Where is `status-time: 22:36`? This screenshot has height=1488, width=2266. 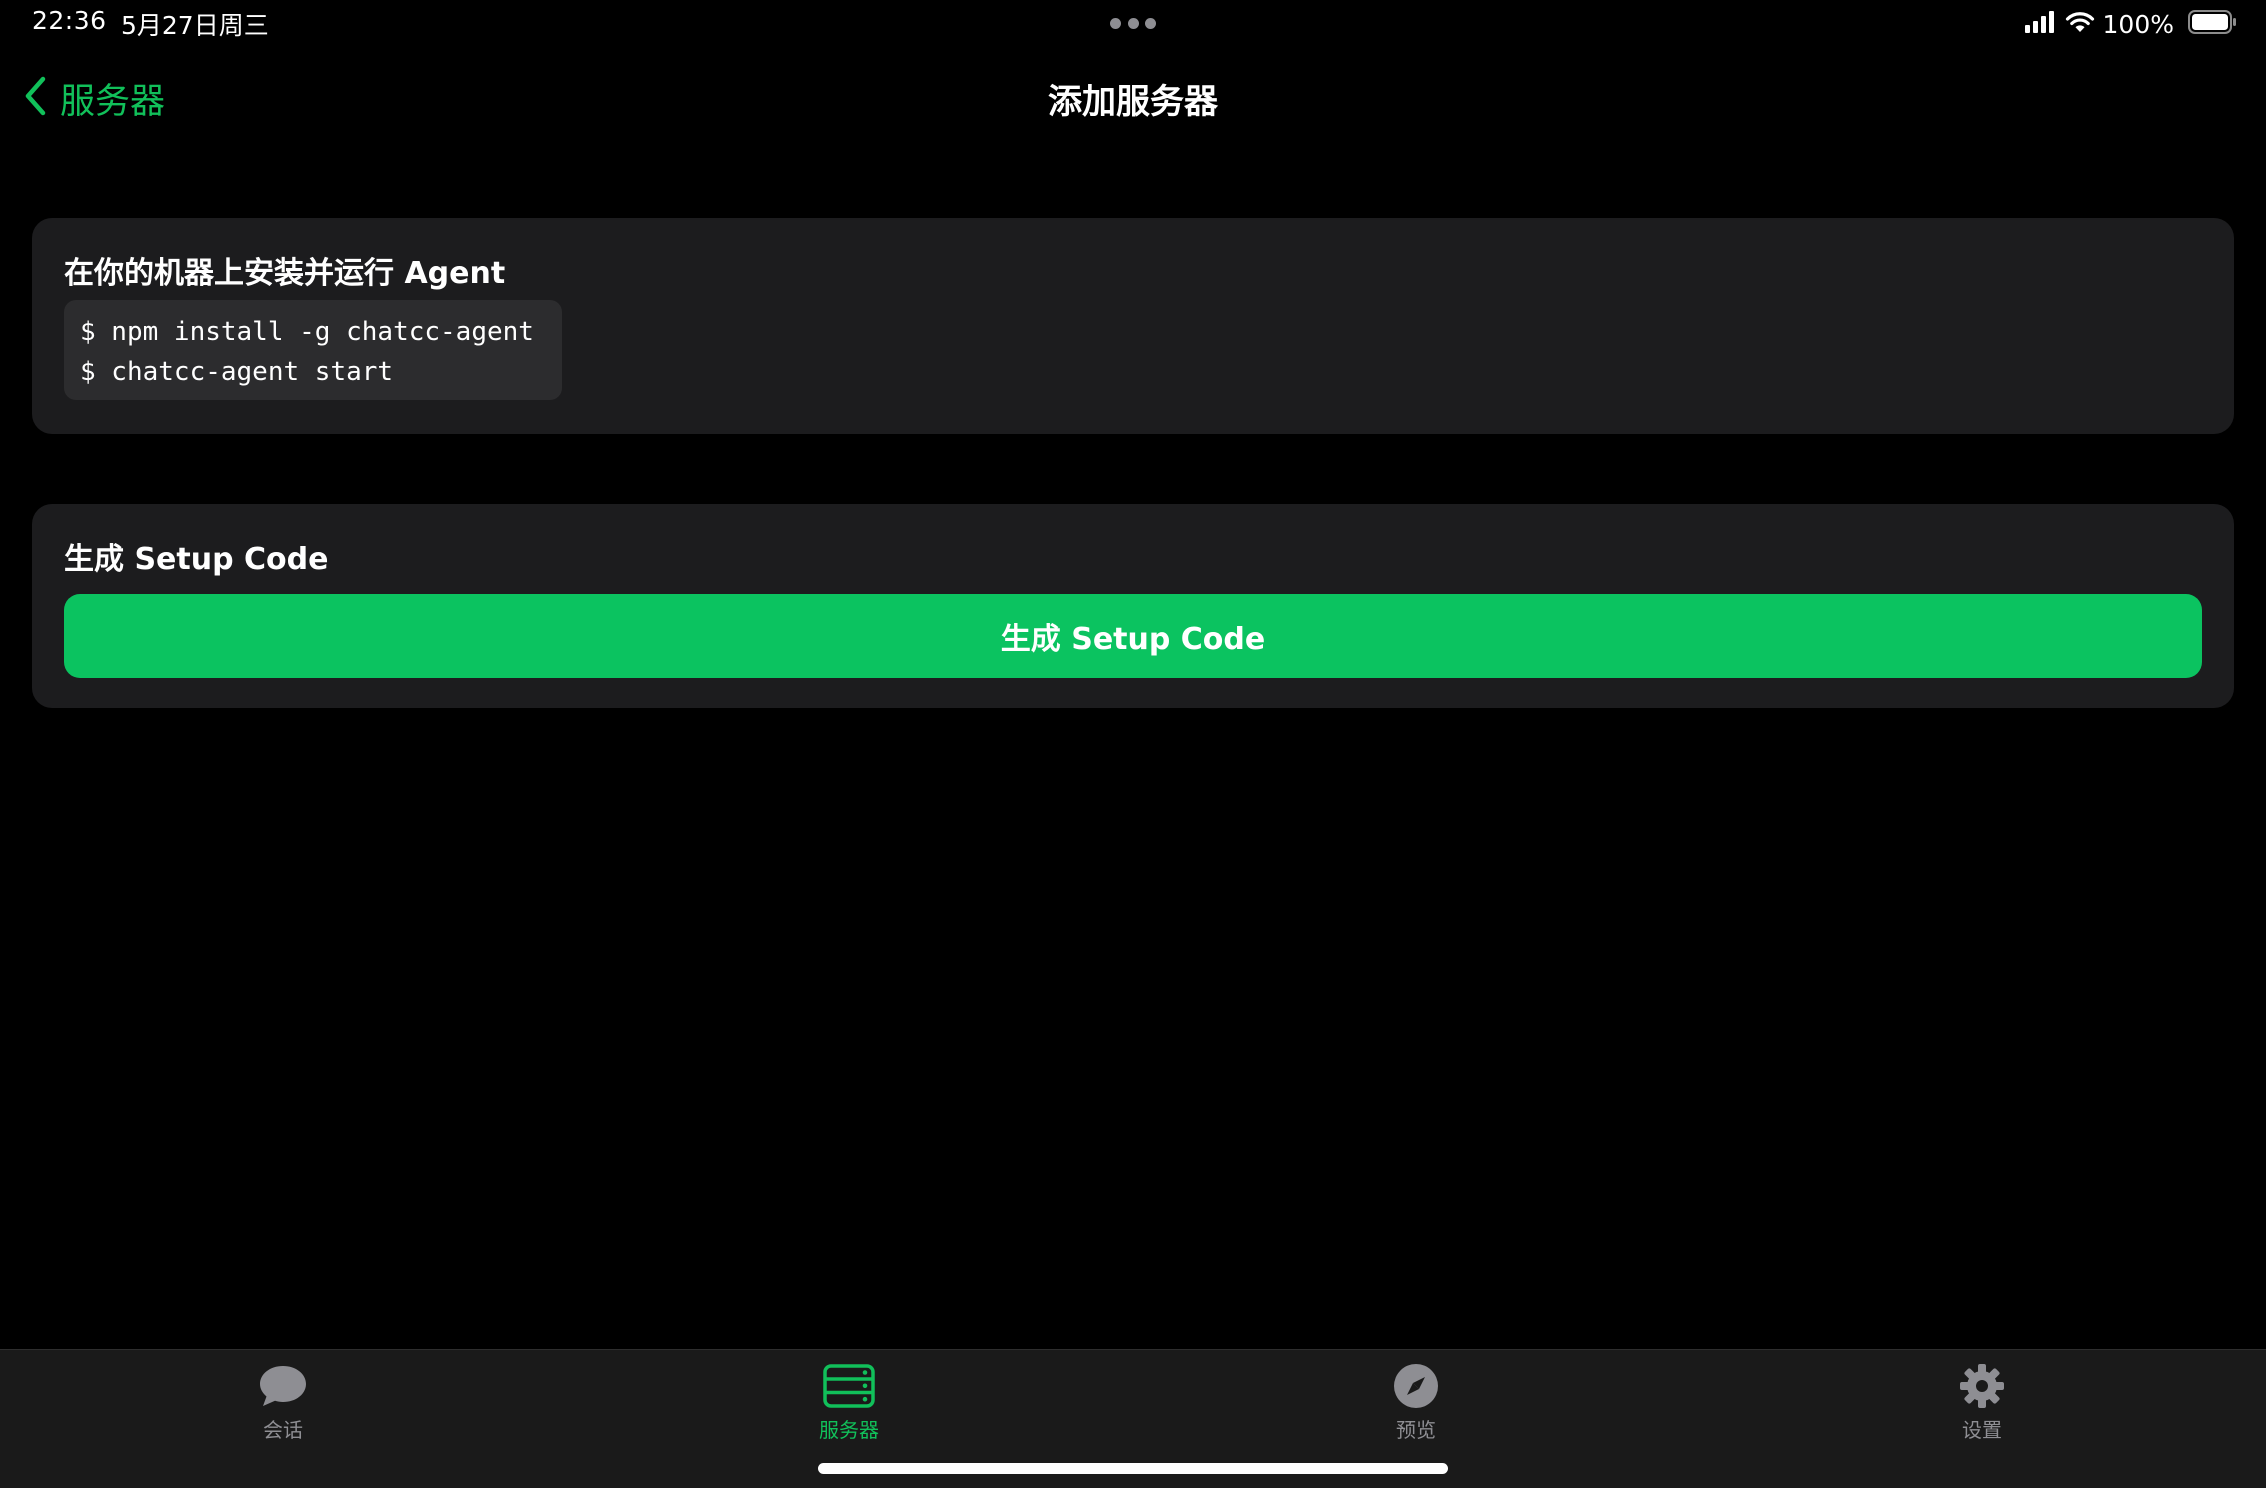
status-time: 22:36 is located at coordinates (69, 20).